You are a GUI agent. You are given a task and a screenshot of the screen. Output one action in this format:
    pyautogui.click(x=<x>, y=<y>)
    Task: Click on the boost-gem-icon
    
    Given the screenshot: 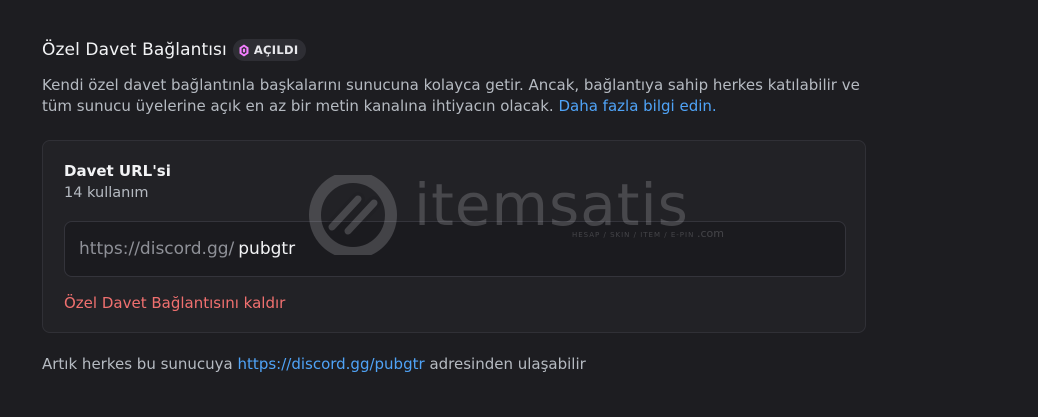 What is the action you would take?
    pyautogui.click(x=244, y=50)
    